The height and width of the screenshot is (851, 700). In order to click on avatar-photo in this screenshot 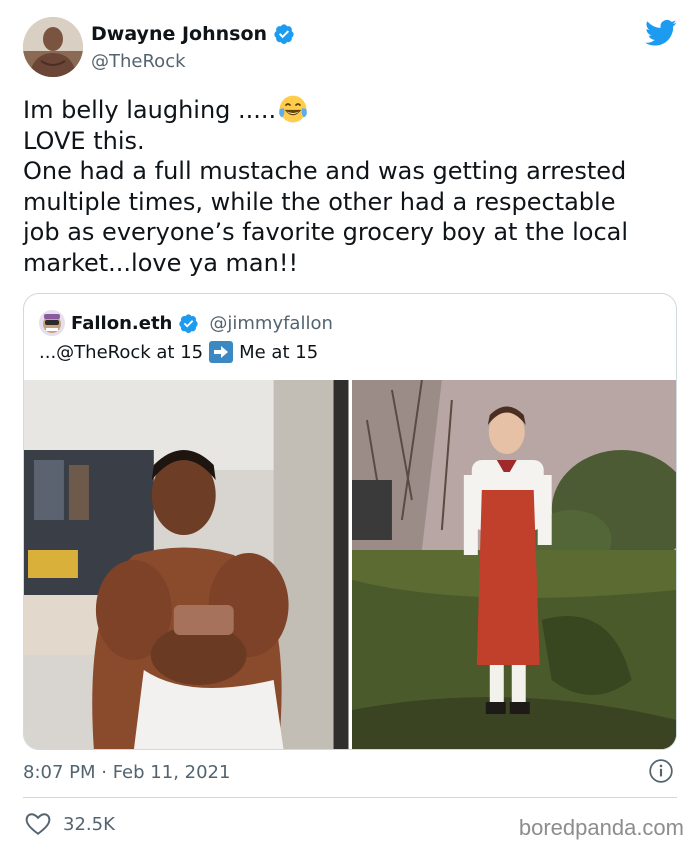, I will do `click(53, 47)`.